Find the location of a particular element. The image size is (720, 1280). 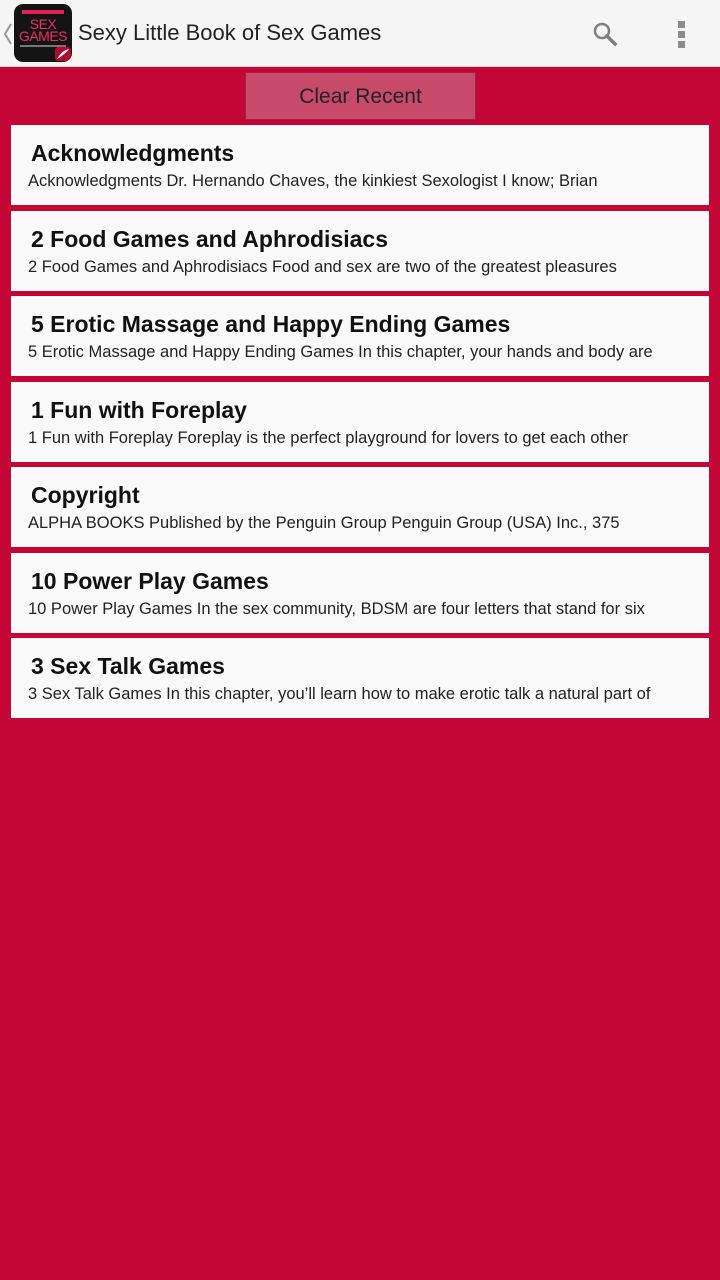

app-icon-badge is located at coordinates (63, 54).